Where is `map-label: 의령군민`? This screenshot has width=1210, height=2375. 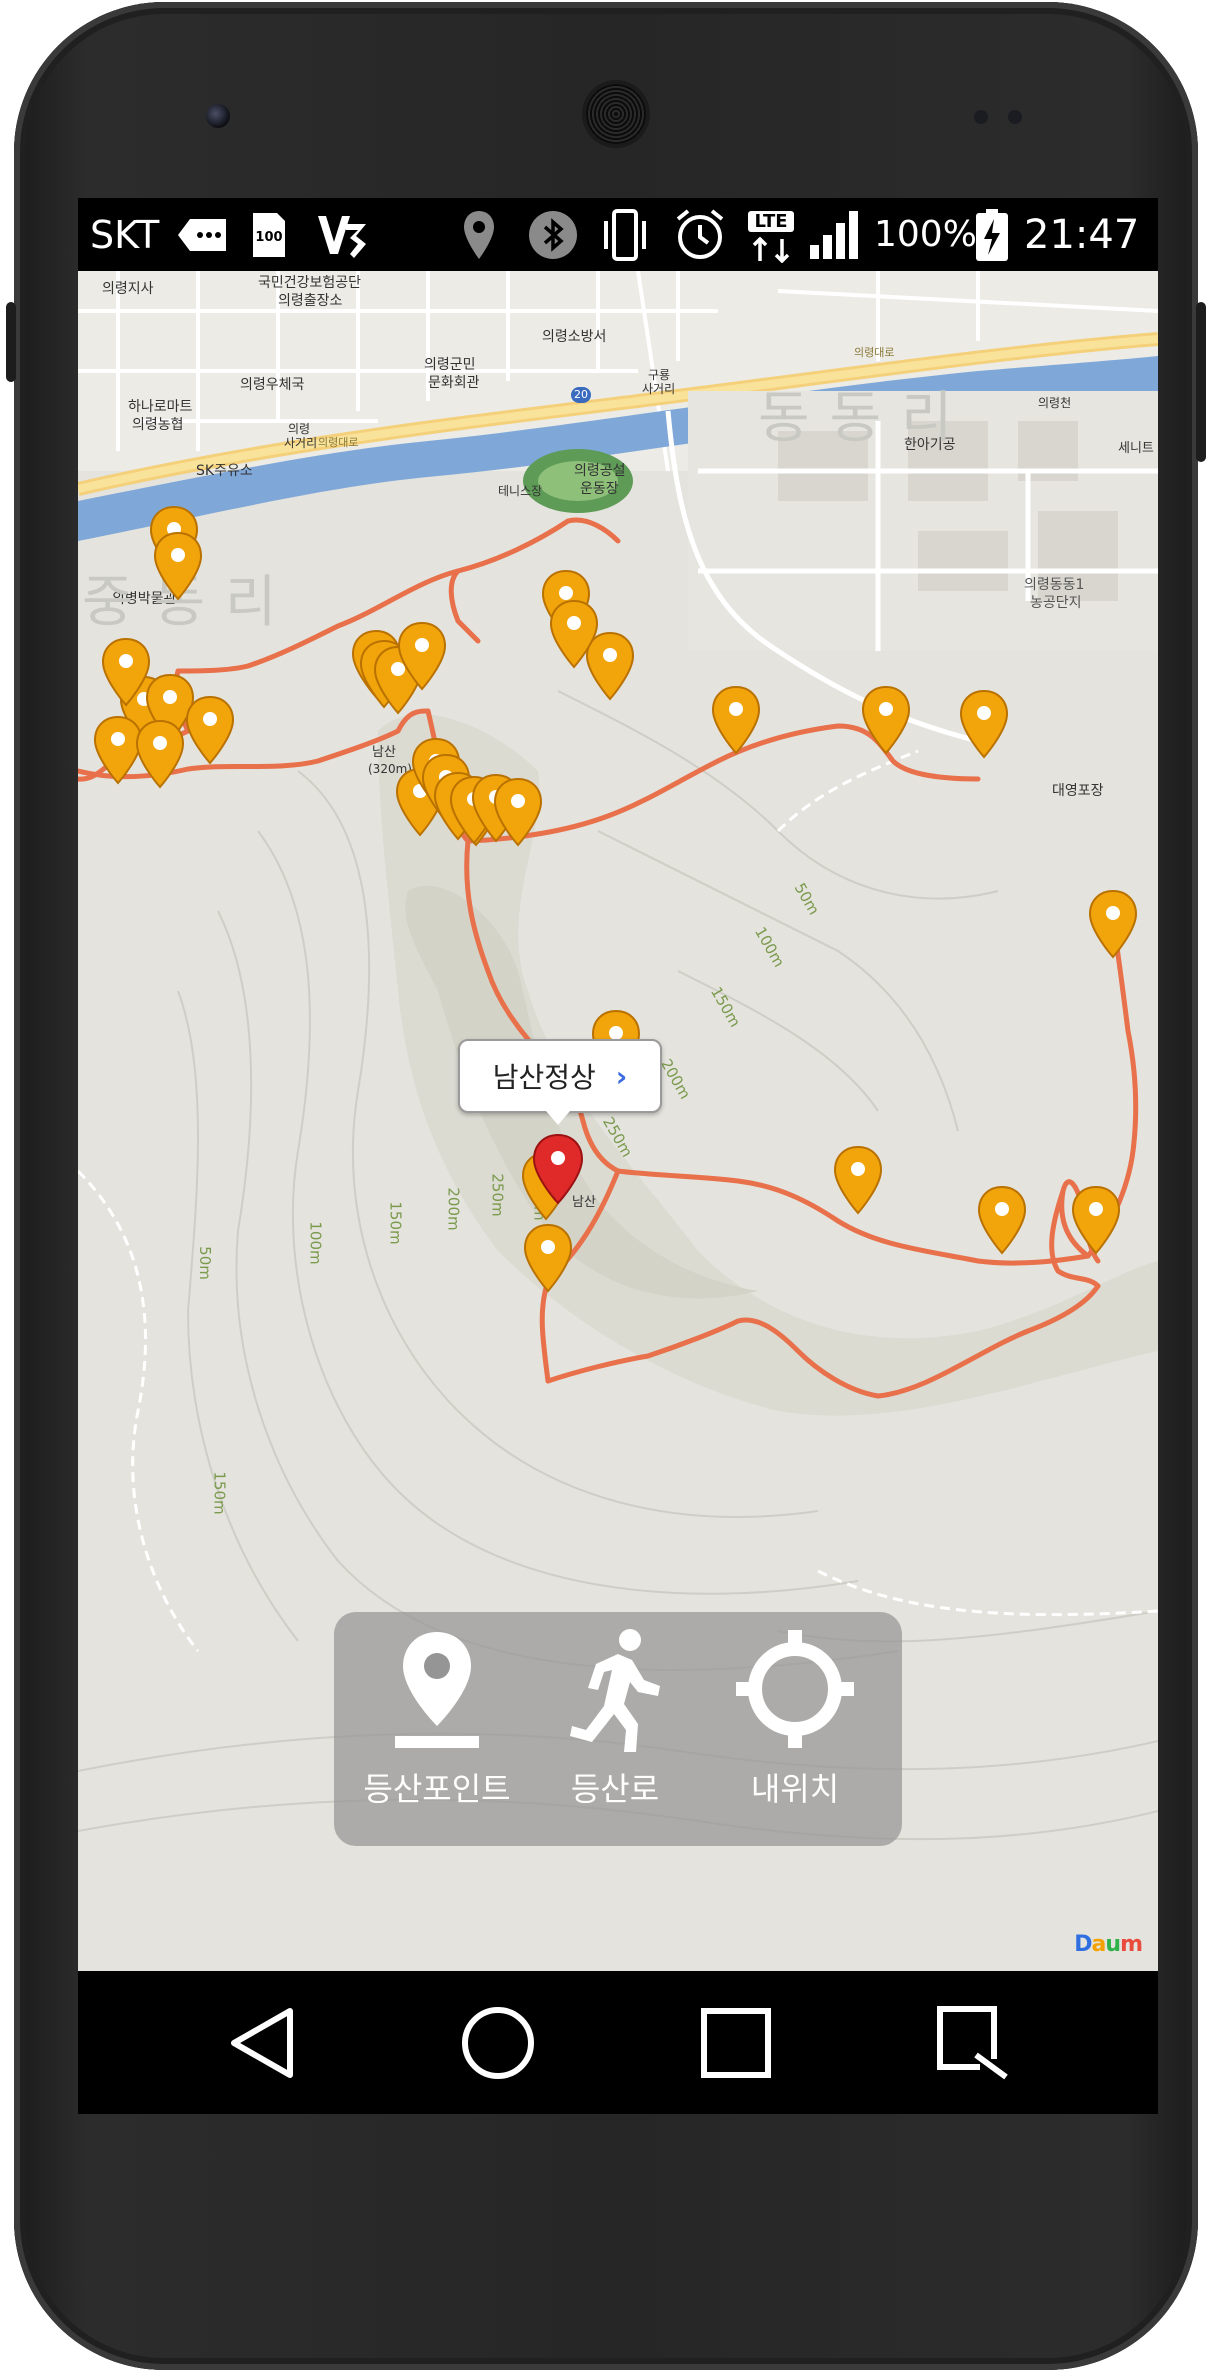 map-label: 의령군민 is located at coordinates (450, 365).